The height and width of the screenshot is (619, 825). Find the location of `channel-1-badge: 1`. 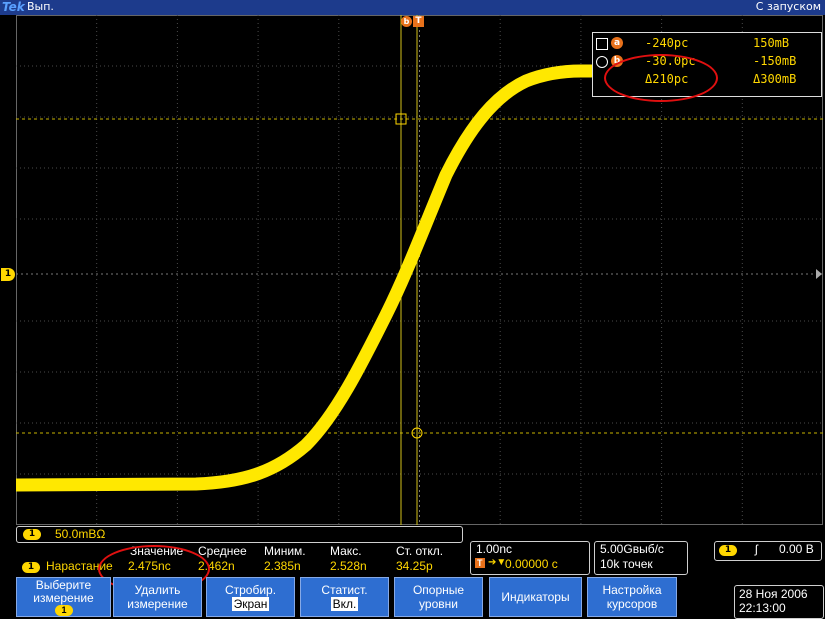

channel-1-badge: 1 is located at coordinates (32, 534).